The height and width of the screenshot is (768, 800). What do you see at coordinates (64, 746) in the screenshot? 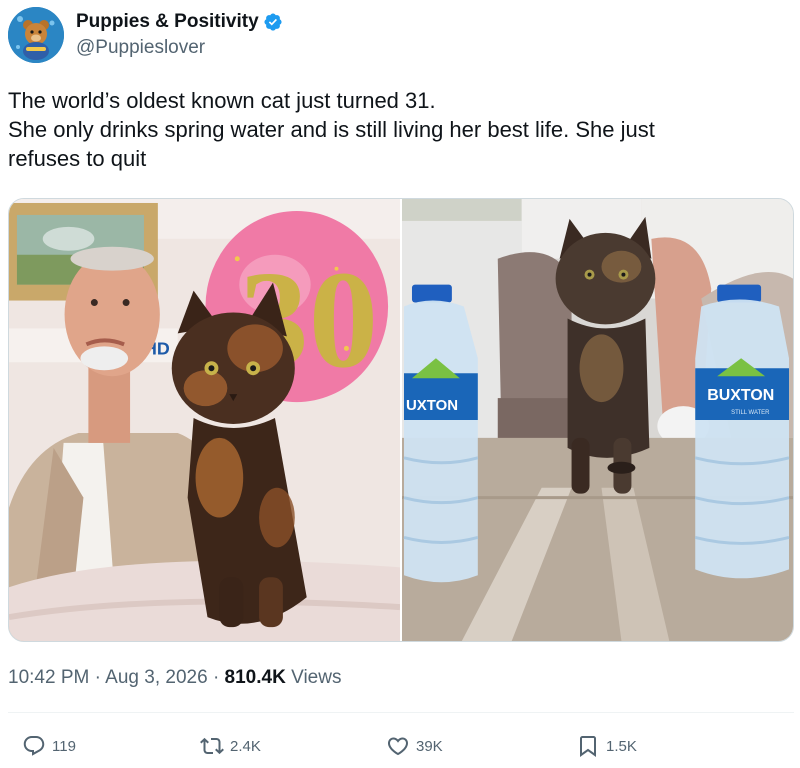
I see `reply-count: 119` at bounding box center [64, 746].